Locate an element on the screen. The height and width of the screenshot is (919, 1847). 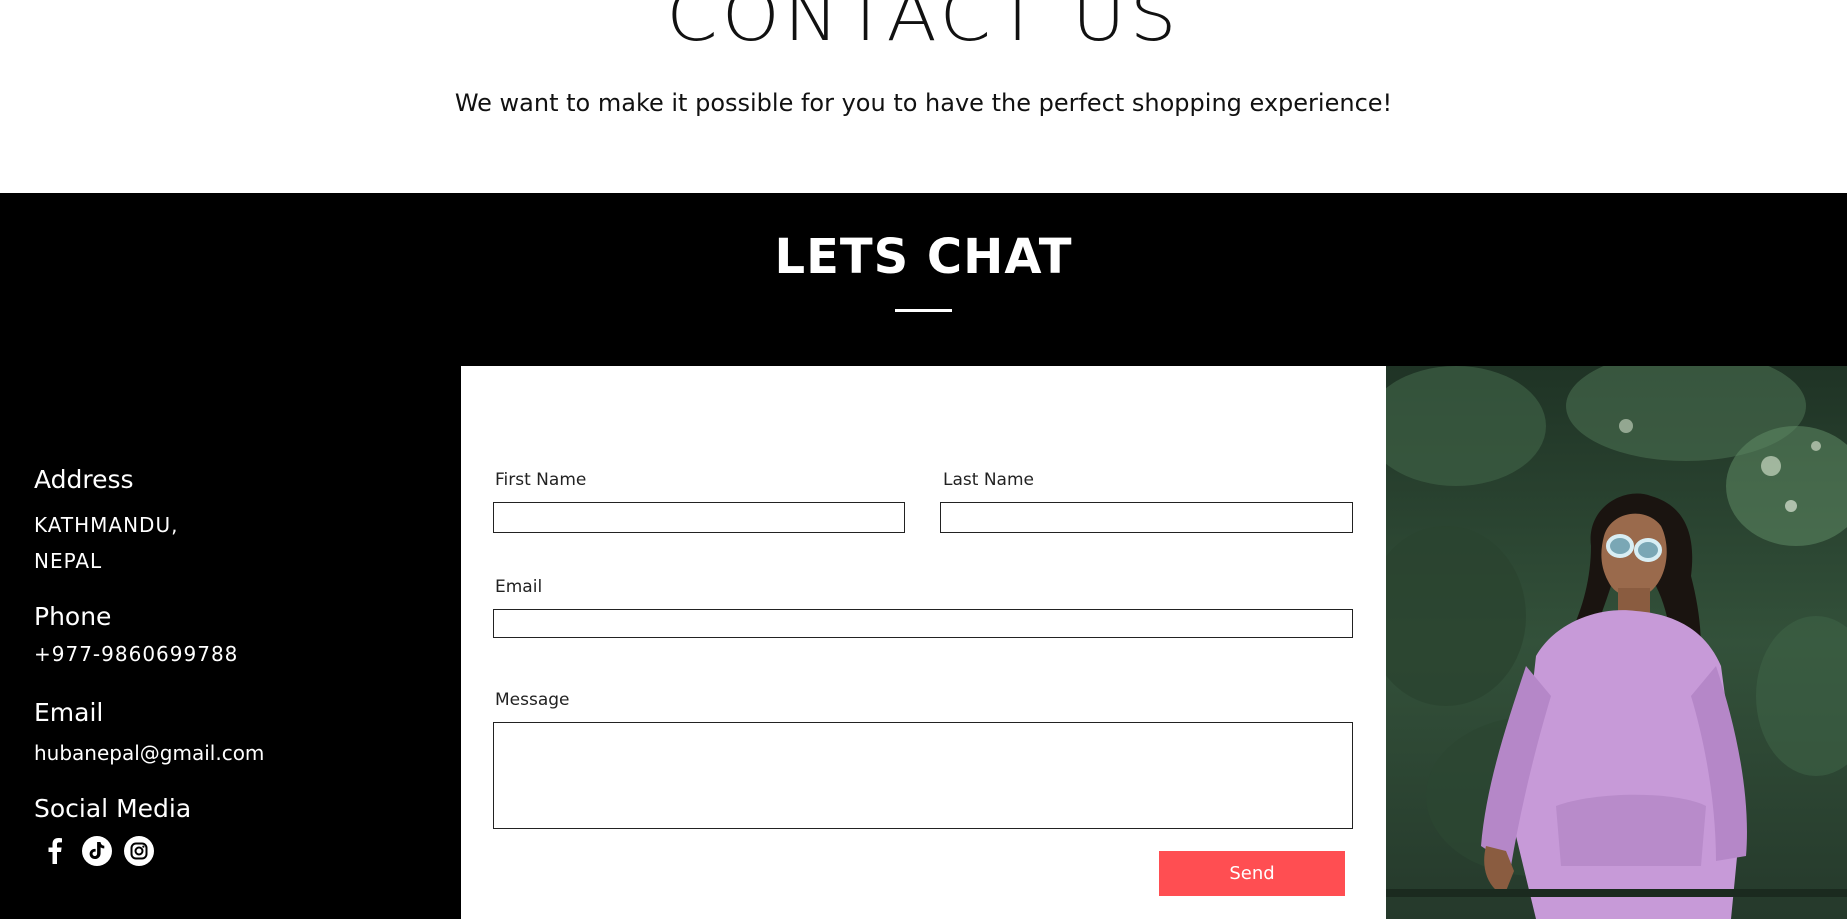
last-name-label: Last Name is located at coordinates (988, 480).